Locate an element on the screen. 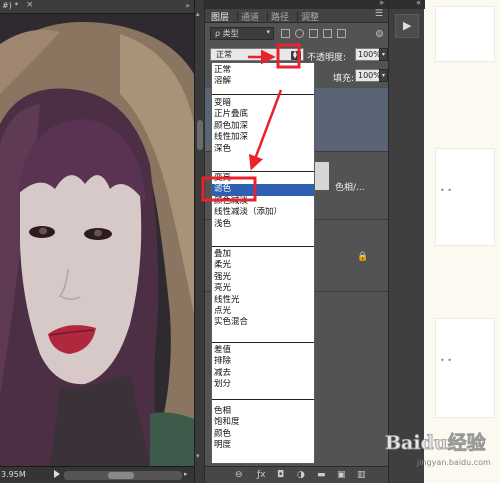 The width and height of the screenshot is (500, 483). filter-pixel-icon is located at coordinates (285, 33).